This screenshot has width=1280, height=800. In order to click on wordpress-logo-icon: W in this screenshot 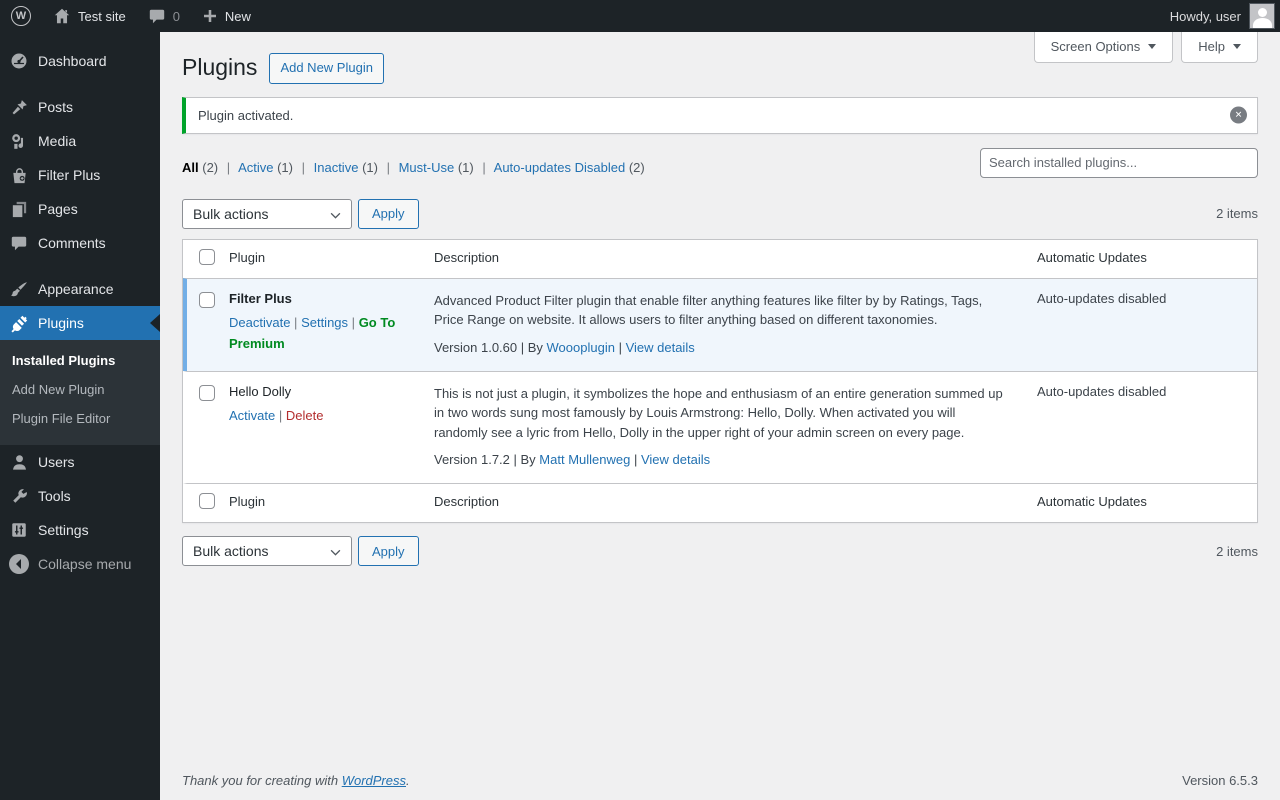, I will do `click(21, 16)`.